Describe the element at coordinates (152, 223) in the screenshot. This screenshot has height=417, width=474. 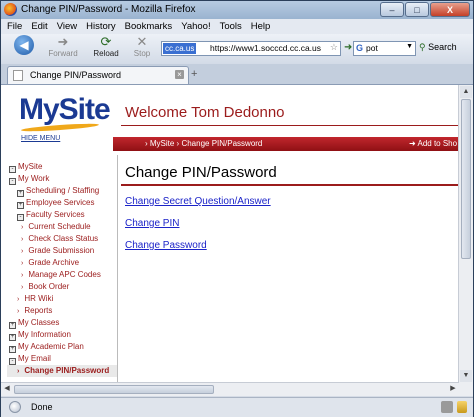
I see `change-pin-link: Change PIN` at that location.